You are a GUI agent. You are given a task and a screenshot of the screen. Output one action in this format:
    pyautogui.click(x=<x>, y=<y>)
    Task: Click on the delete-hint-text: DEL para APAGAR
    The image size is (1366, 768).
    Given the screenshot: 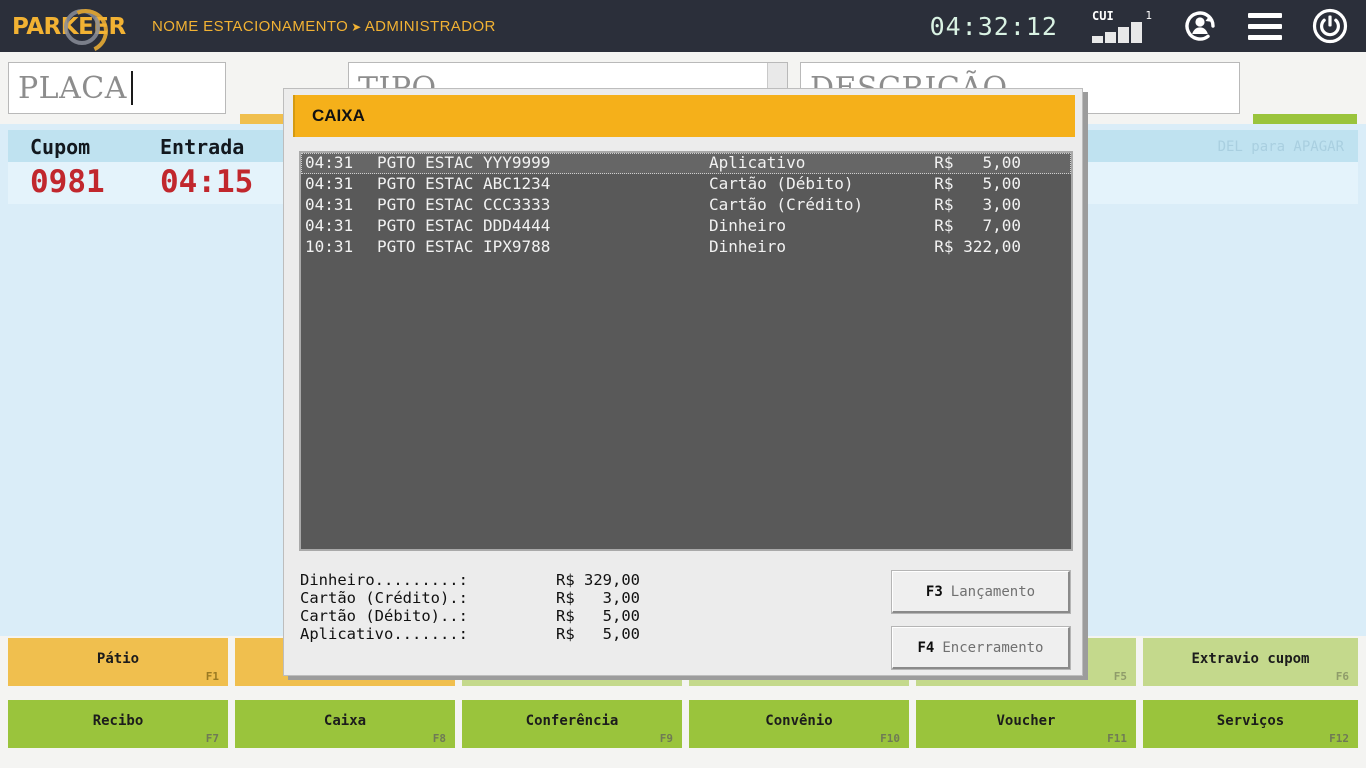 What is the action you would take?
    pyautogui.click(x=1280, y=147)
    